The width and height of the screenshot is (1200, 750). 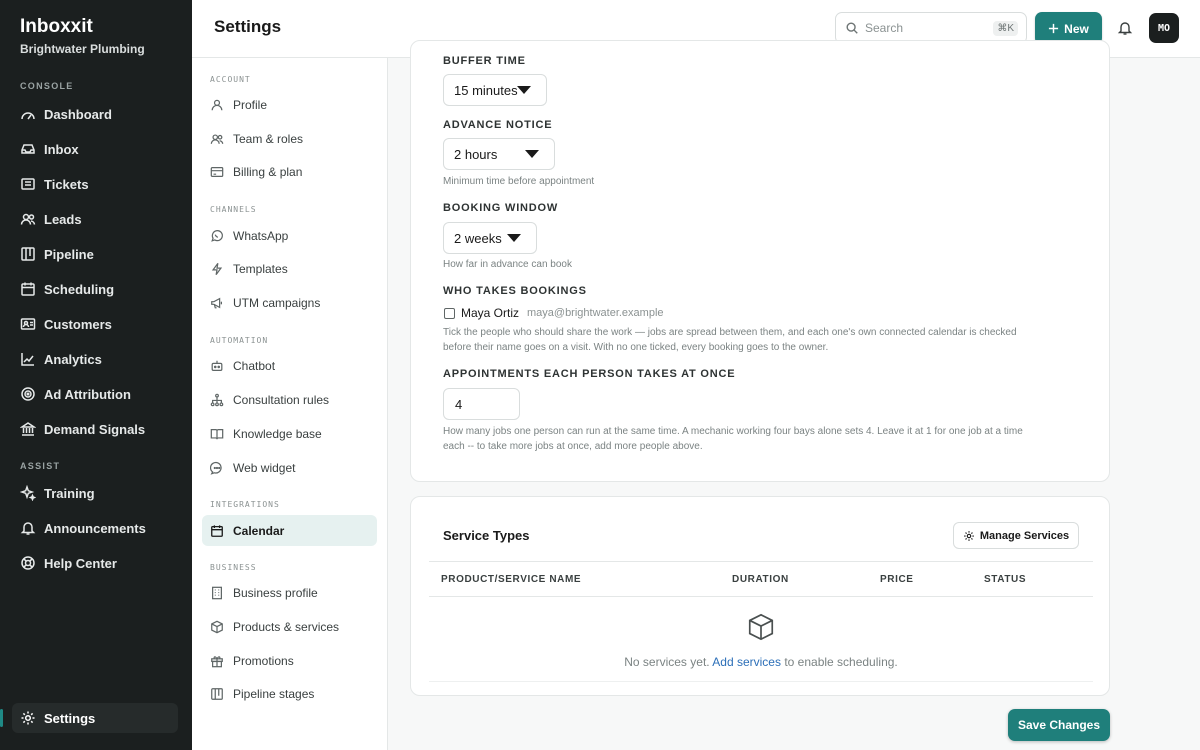 I want to click on settings-item-profile: Profile, so click(x=289, y=104).